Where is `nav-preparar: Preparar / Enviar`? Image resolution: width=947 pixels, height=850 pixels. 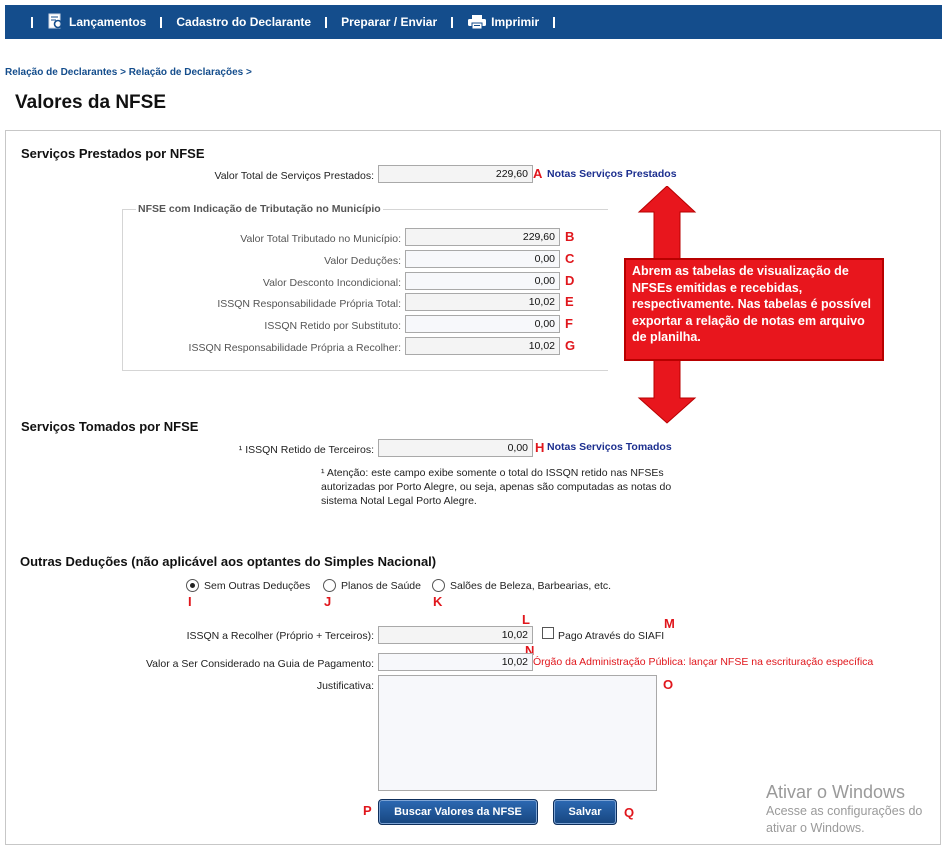
nav-preparar: Preparar / Enviar is located at coordinates (389, 22).